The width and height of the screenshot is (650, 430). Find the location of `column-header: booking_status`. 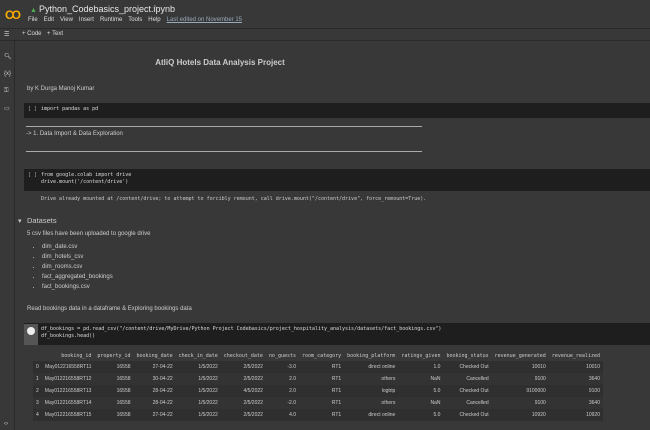

column-header: booking_status is located at coordinates (467, 355).